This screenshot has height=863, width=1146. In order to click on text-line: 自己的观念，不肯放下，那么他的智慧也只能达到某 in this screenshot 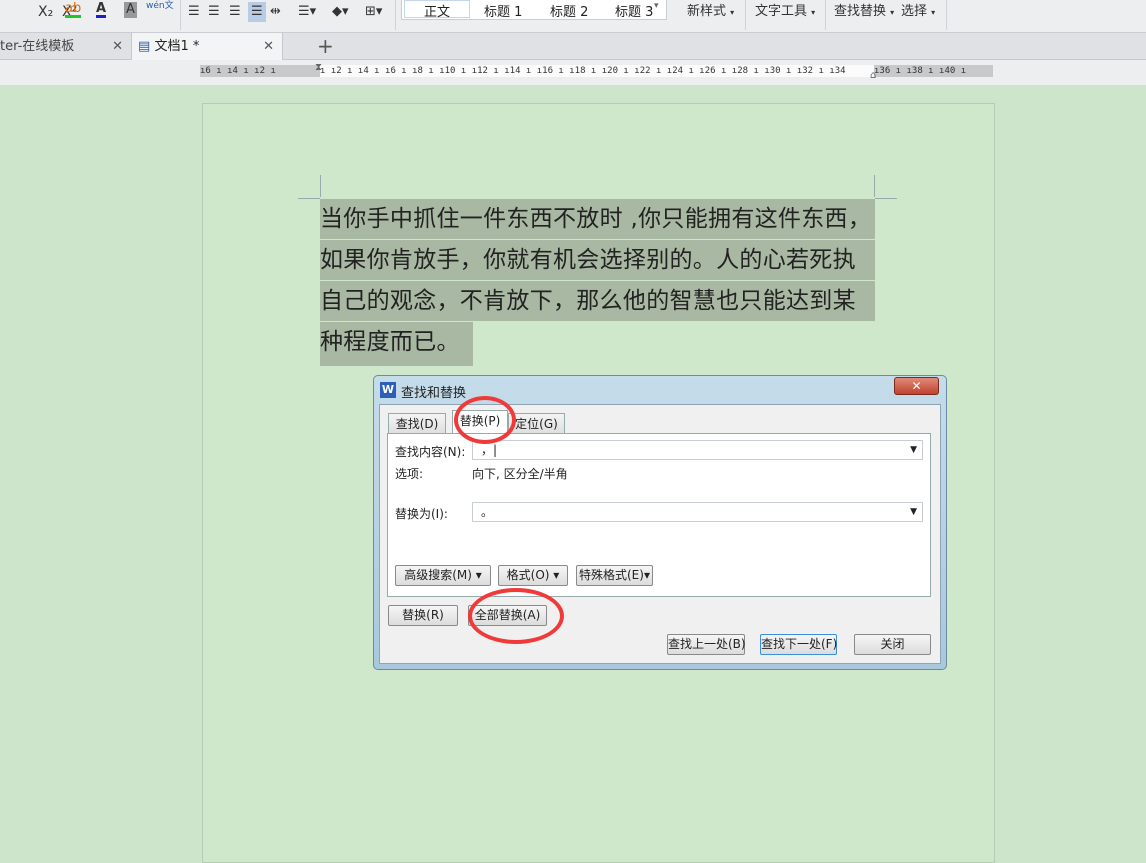, I will do `click(597, 301)`.